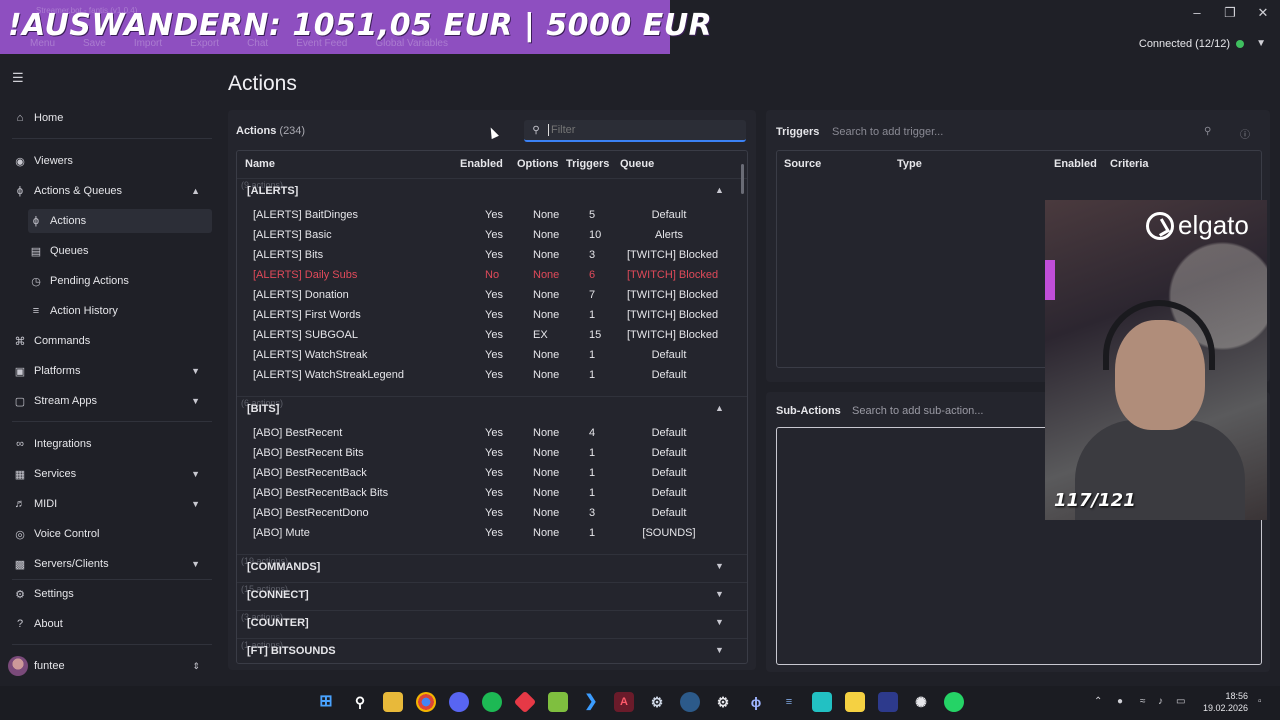  Describe the element at coordinates (591, 702) in the screenshot. I see `vscode-icon: ❯` at that location.